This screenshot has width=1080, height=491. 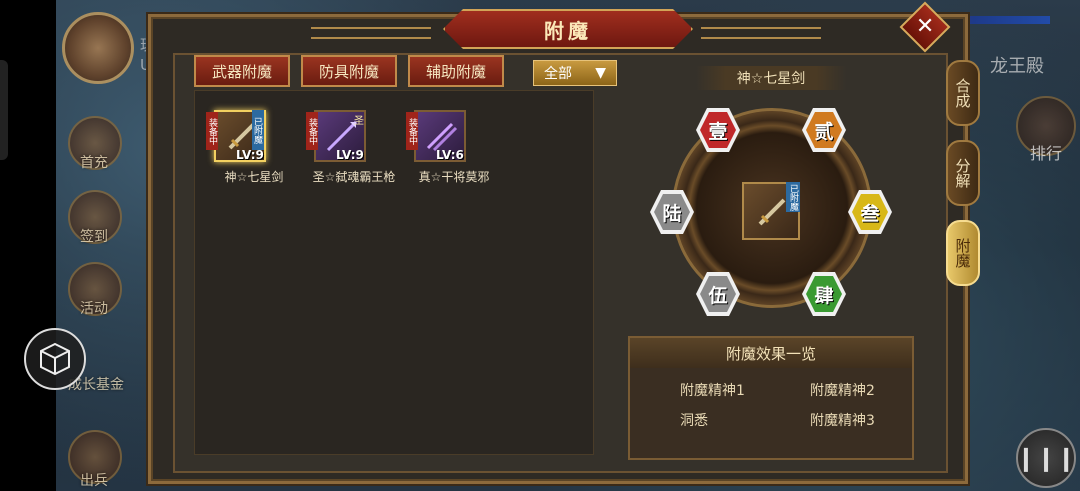 I want to click on selected-item-title: 神☆七星剑, so click(x=771, y=78).